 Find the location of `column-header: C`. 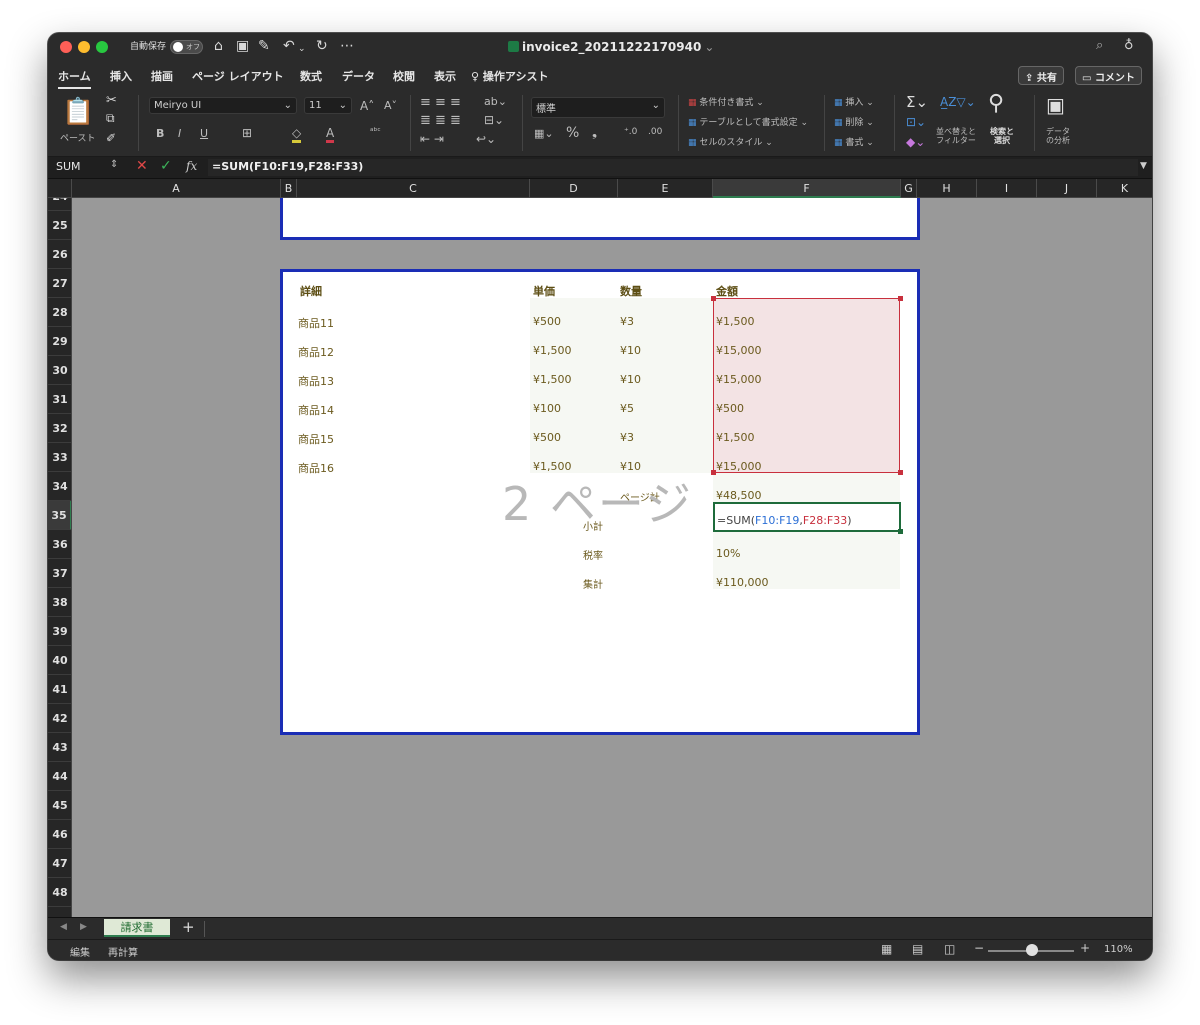

column-header: C is located at coordinates (413, 188).